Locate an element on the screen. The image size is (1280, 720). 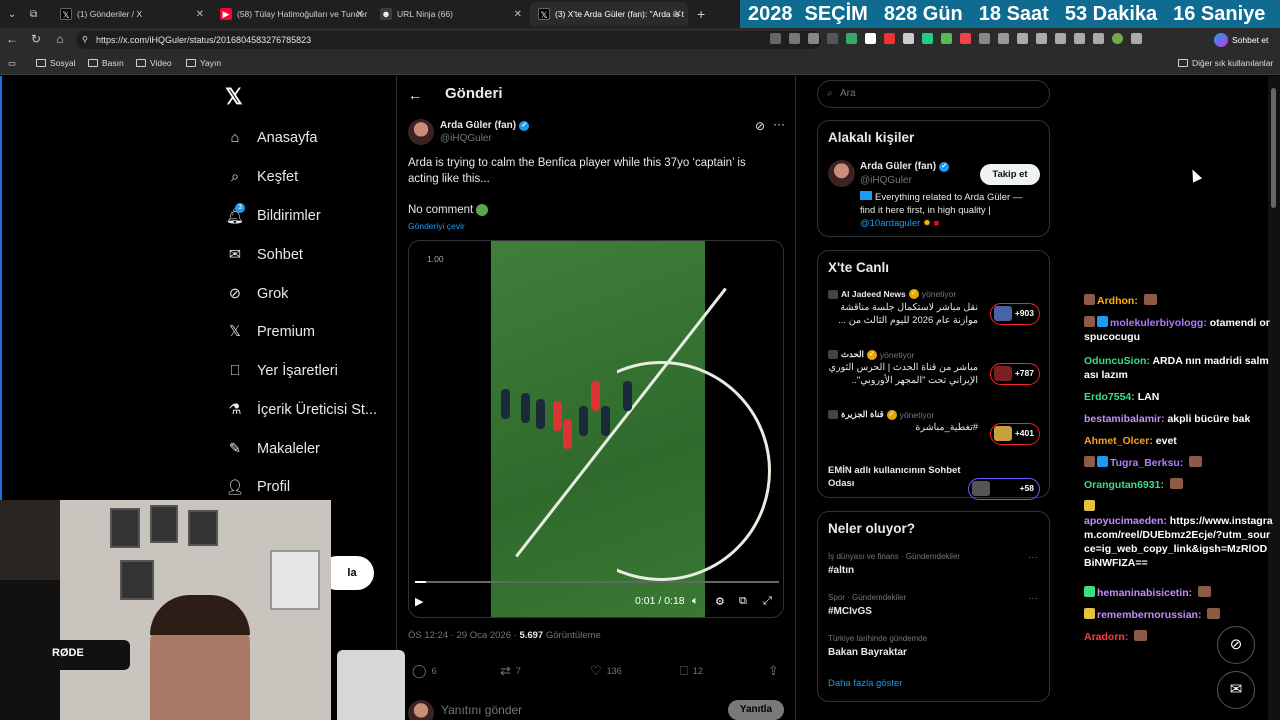
tab-1: 𝕏 (1) Gönderiler / X ✕ is located at coordinates (131, 14).